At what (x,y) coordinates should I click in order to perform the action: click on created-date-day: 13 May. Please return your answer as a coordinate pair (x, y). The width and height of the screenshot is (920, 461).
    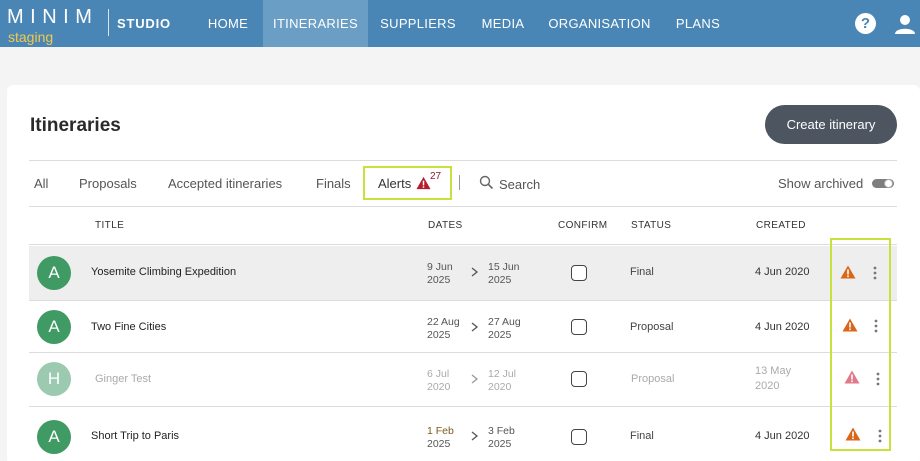
    Looking at the image, I should click on (773, 371).